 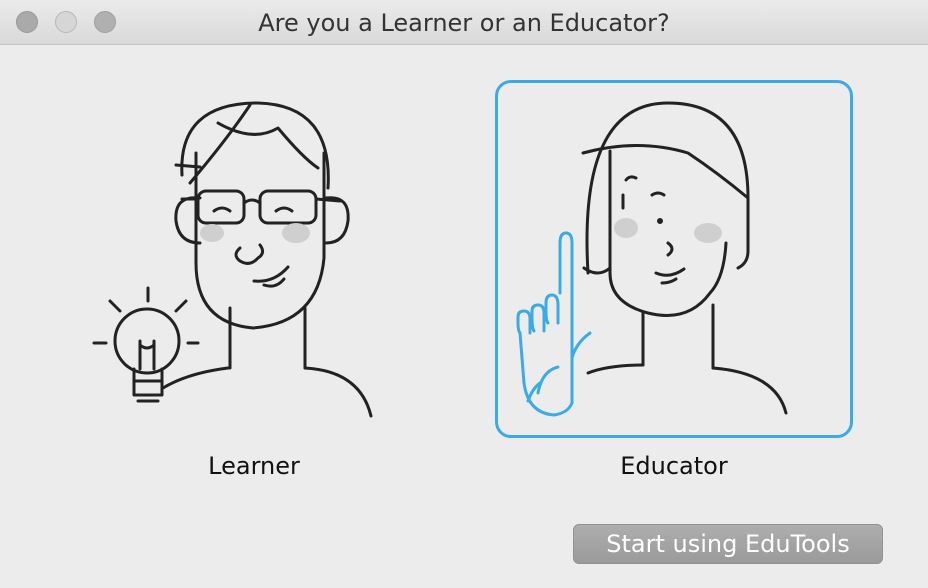 I want to click on titlebar: Are you a Learner or an Educator?, so click(x=464, y=22).